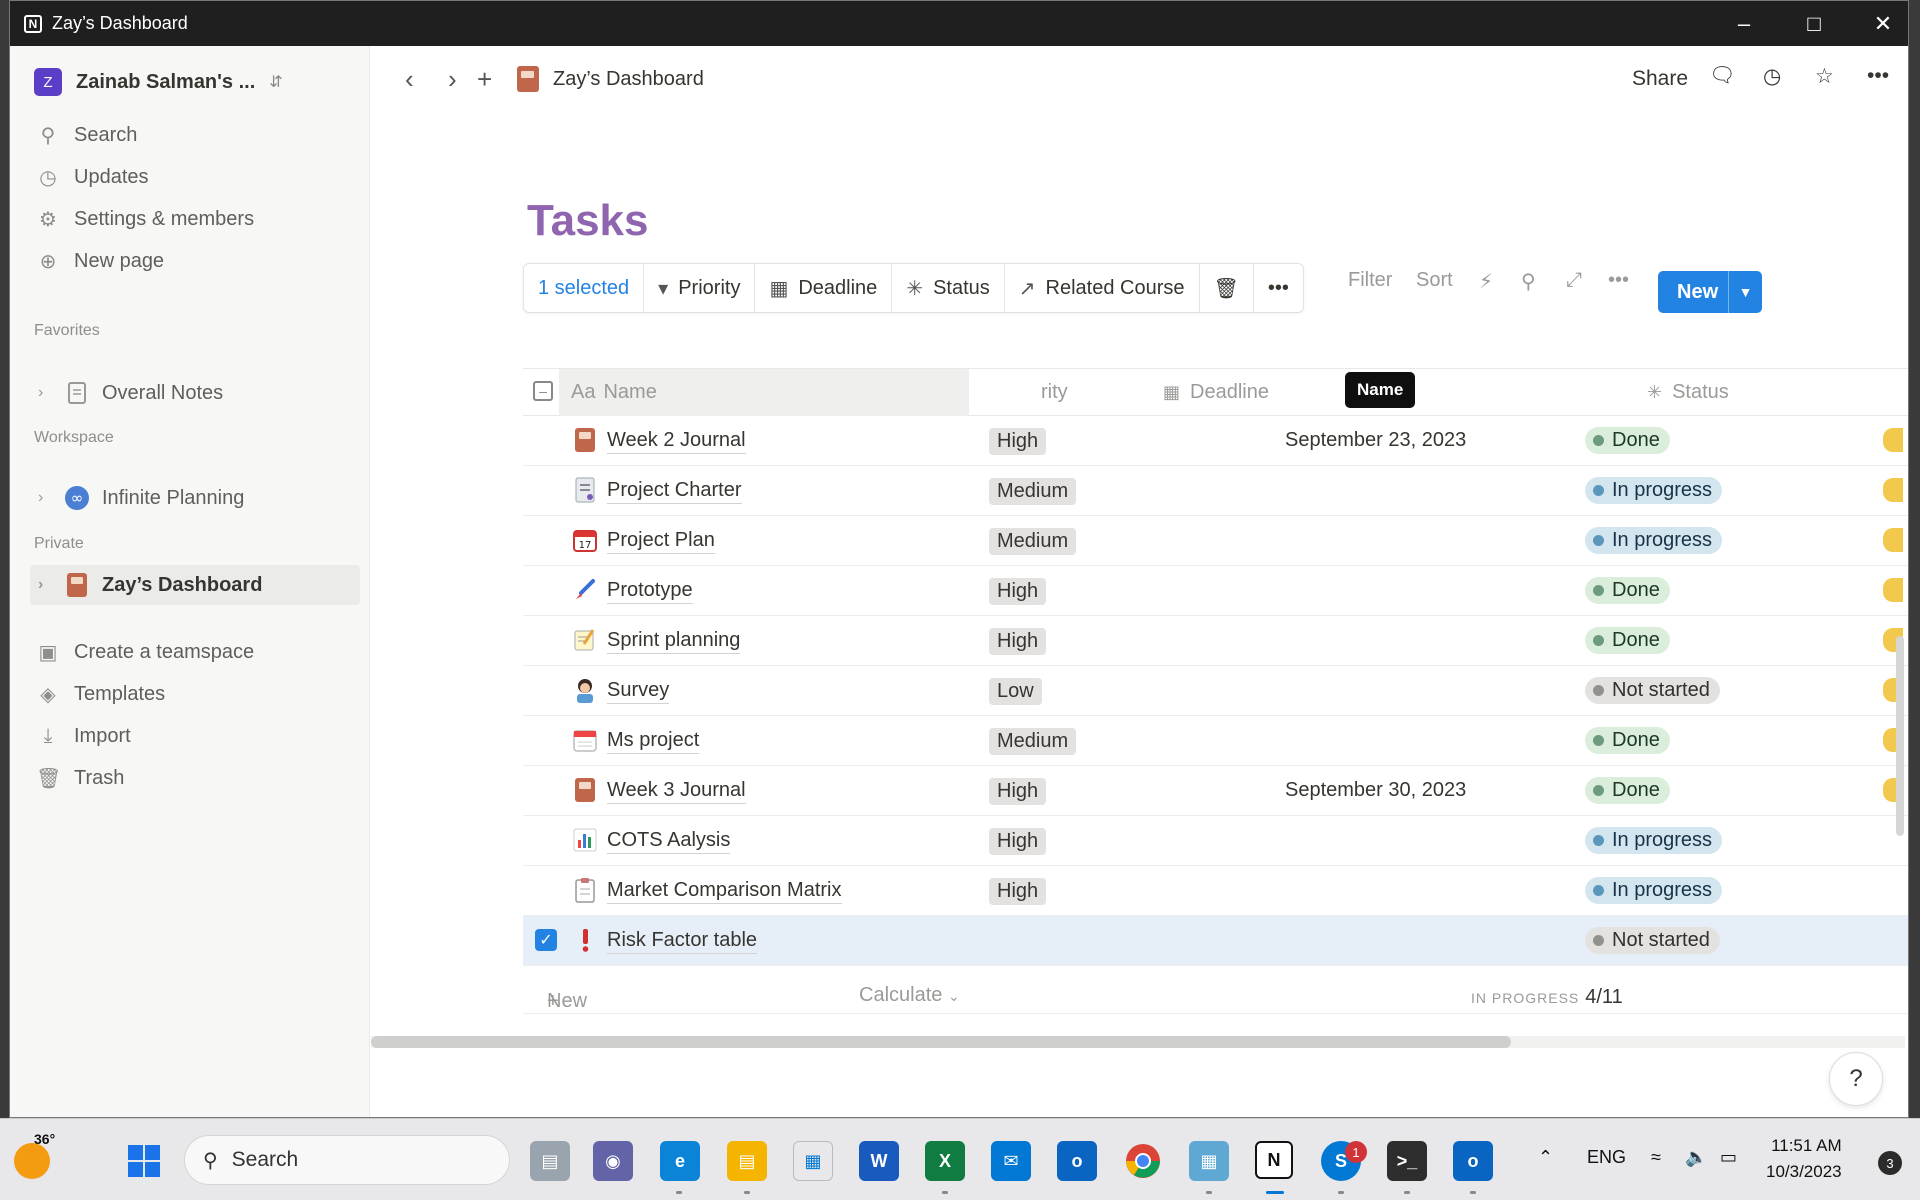 Image resolution: width=1920 pixels, height=1200 pixels. I want to click on workspace-switcher: Z Zainab Salman's ... ⇵, so click(158, 82).